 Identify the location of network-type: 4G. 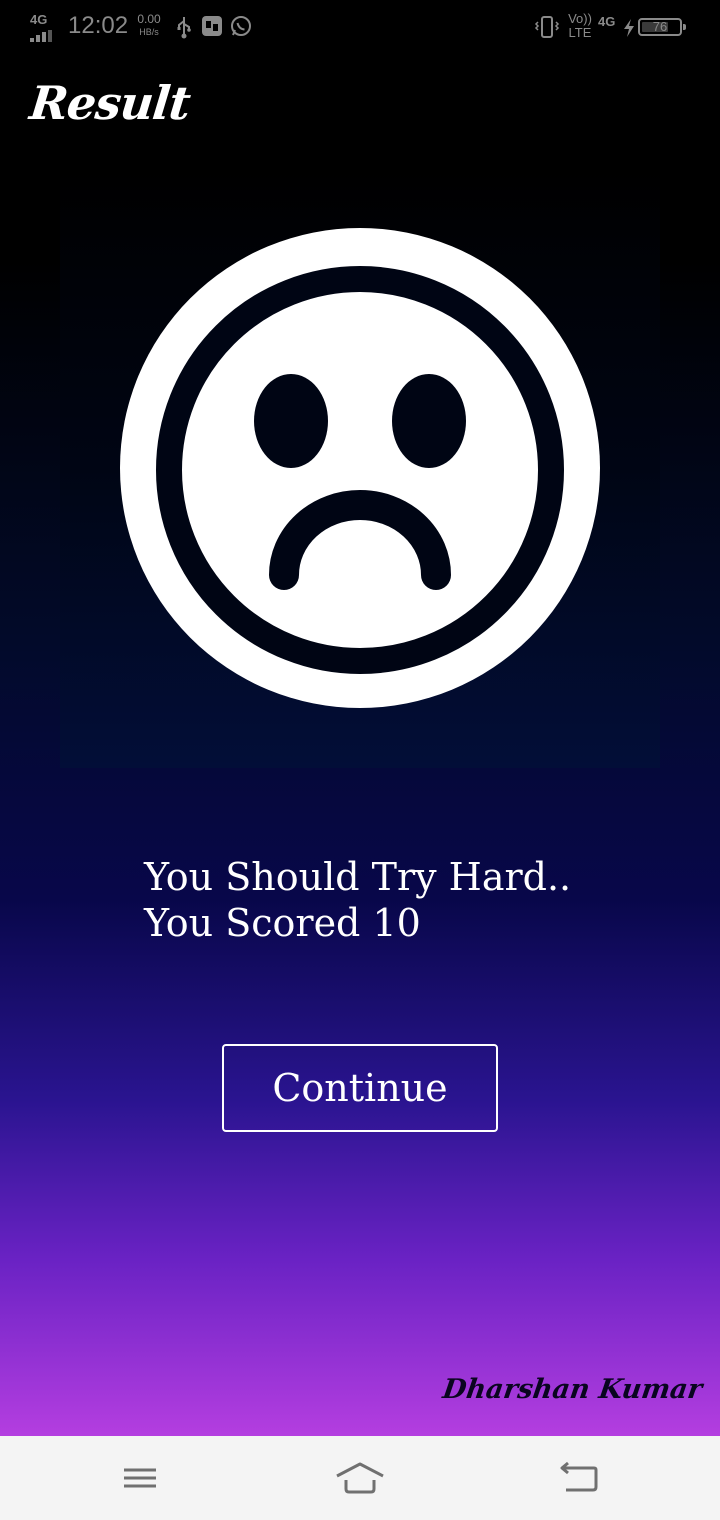
(39, 19).